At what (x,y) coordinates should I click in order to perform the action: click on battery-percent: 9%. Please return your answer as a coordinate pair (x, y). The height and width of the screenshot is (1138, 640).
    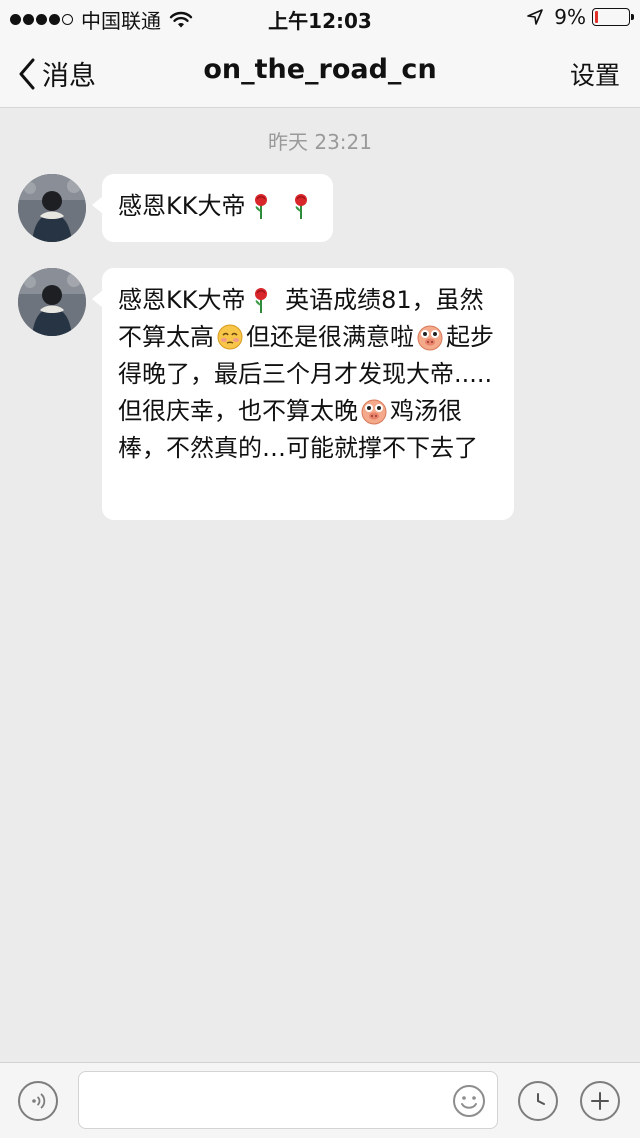
    Looking at the image, I should click on (570, 17).